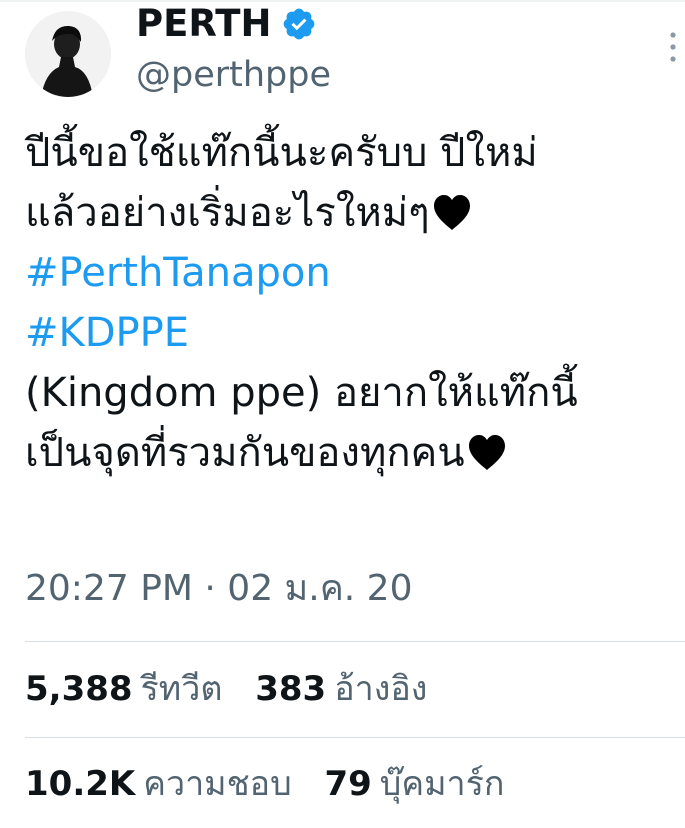 The height and width of the screenshot is (828, 685). Describe the element at coordinates (80, 784) in the screenshot. I see `likes-count: 10.2K` at that location.